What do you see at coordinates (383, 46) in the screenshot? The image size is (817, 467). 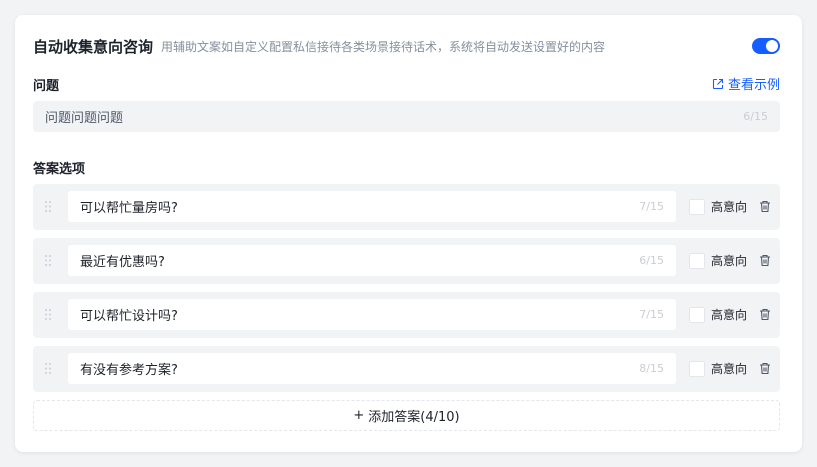 I see `card-description: 用辅助文案如自定义配置私信接待各类场景接待话术，系统将自动发送设置好的内容` at bounding box center [383, 46].